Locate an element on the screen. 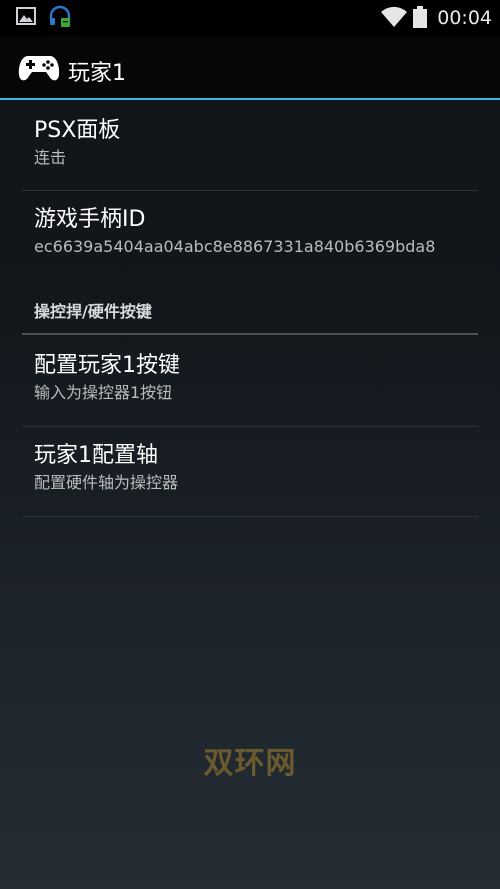  pref-title: PSX面板 is located at coordinates (77, 130).